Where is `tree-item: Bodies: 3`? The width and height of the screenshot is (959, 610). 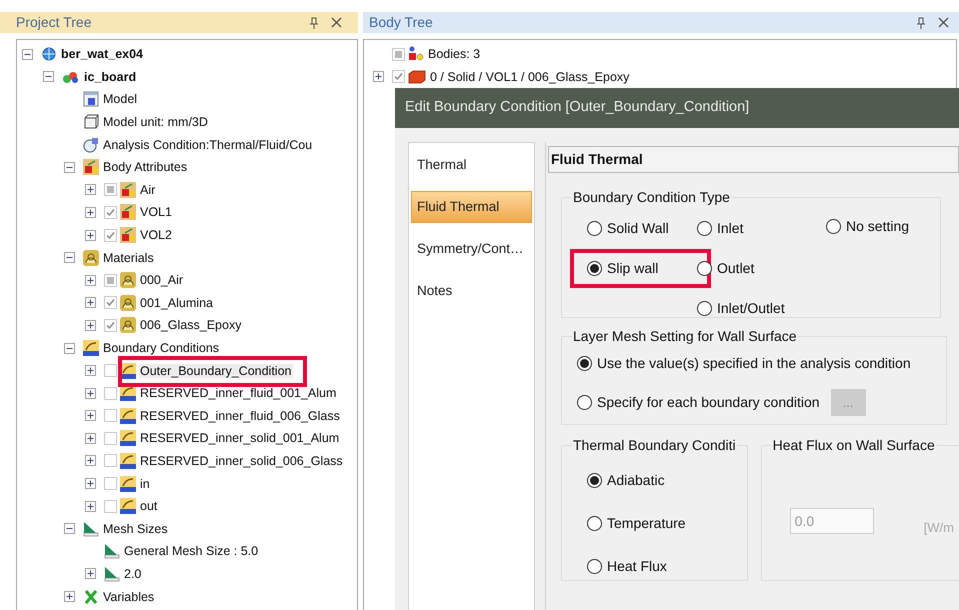
tree-item: Bodies: 3 is located at coordinates (454, 54).